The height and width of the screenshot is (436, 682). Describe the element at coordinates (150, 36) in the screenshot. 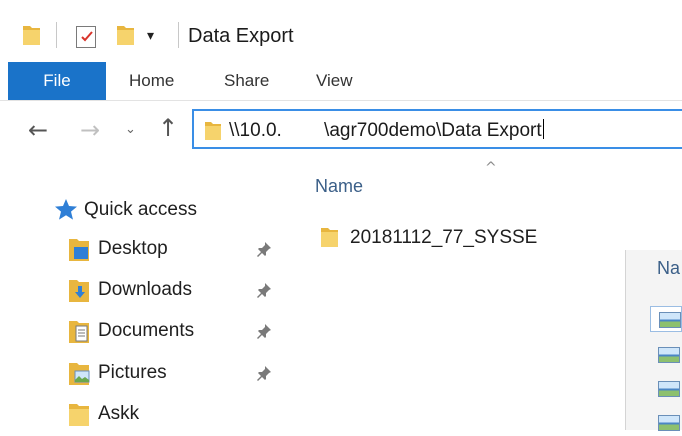

I see `customize-toolbar-dropdown: ▾` at that location.